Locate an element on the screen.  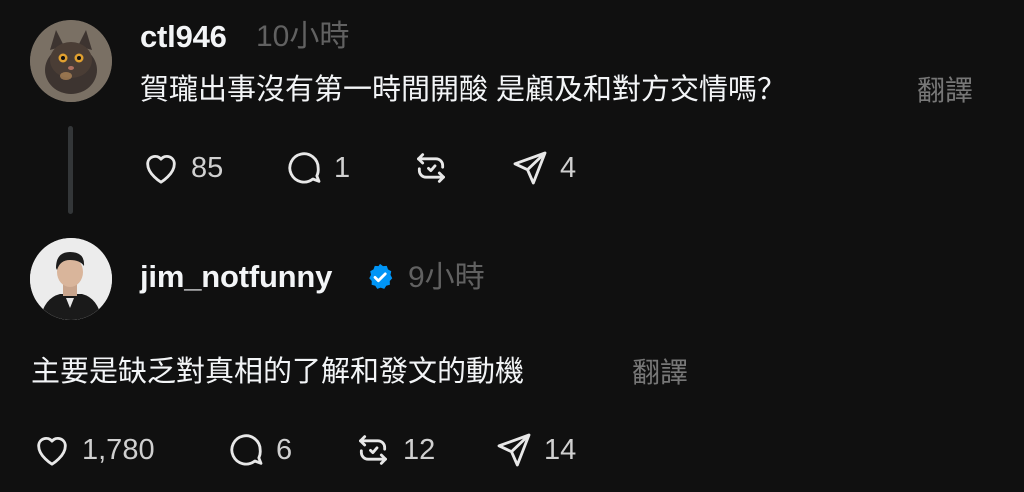
reply-button: 6 is located at coordinates (259, 450).